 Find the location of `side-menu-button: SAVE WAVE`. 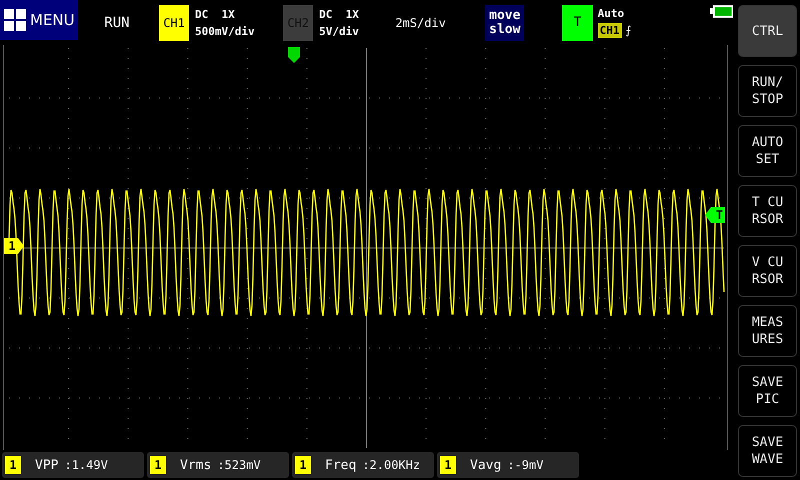

side-menu-button: SAVE WAVE is located at coordinates (767, 451).